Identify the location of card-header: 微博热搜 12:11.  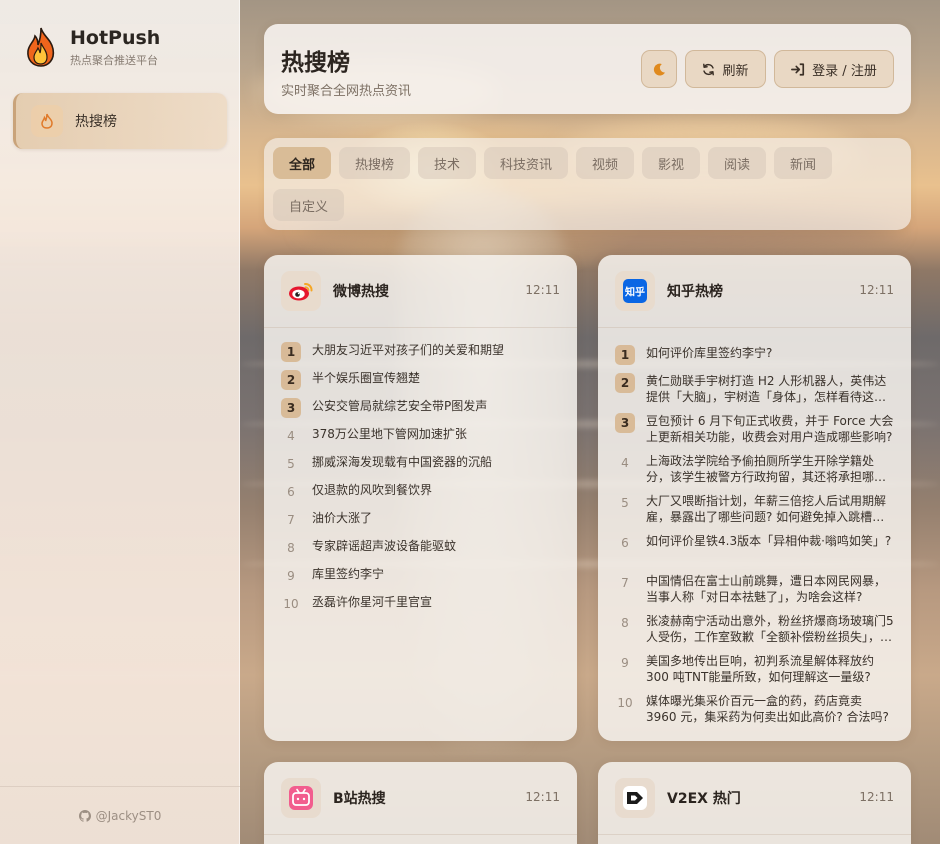
(420, 291).